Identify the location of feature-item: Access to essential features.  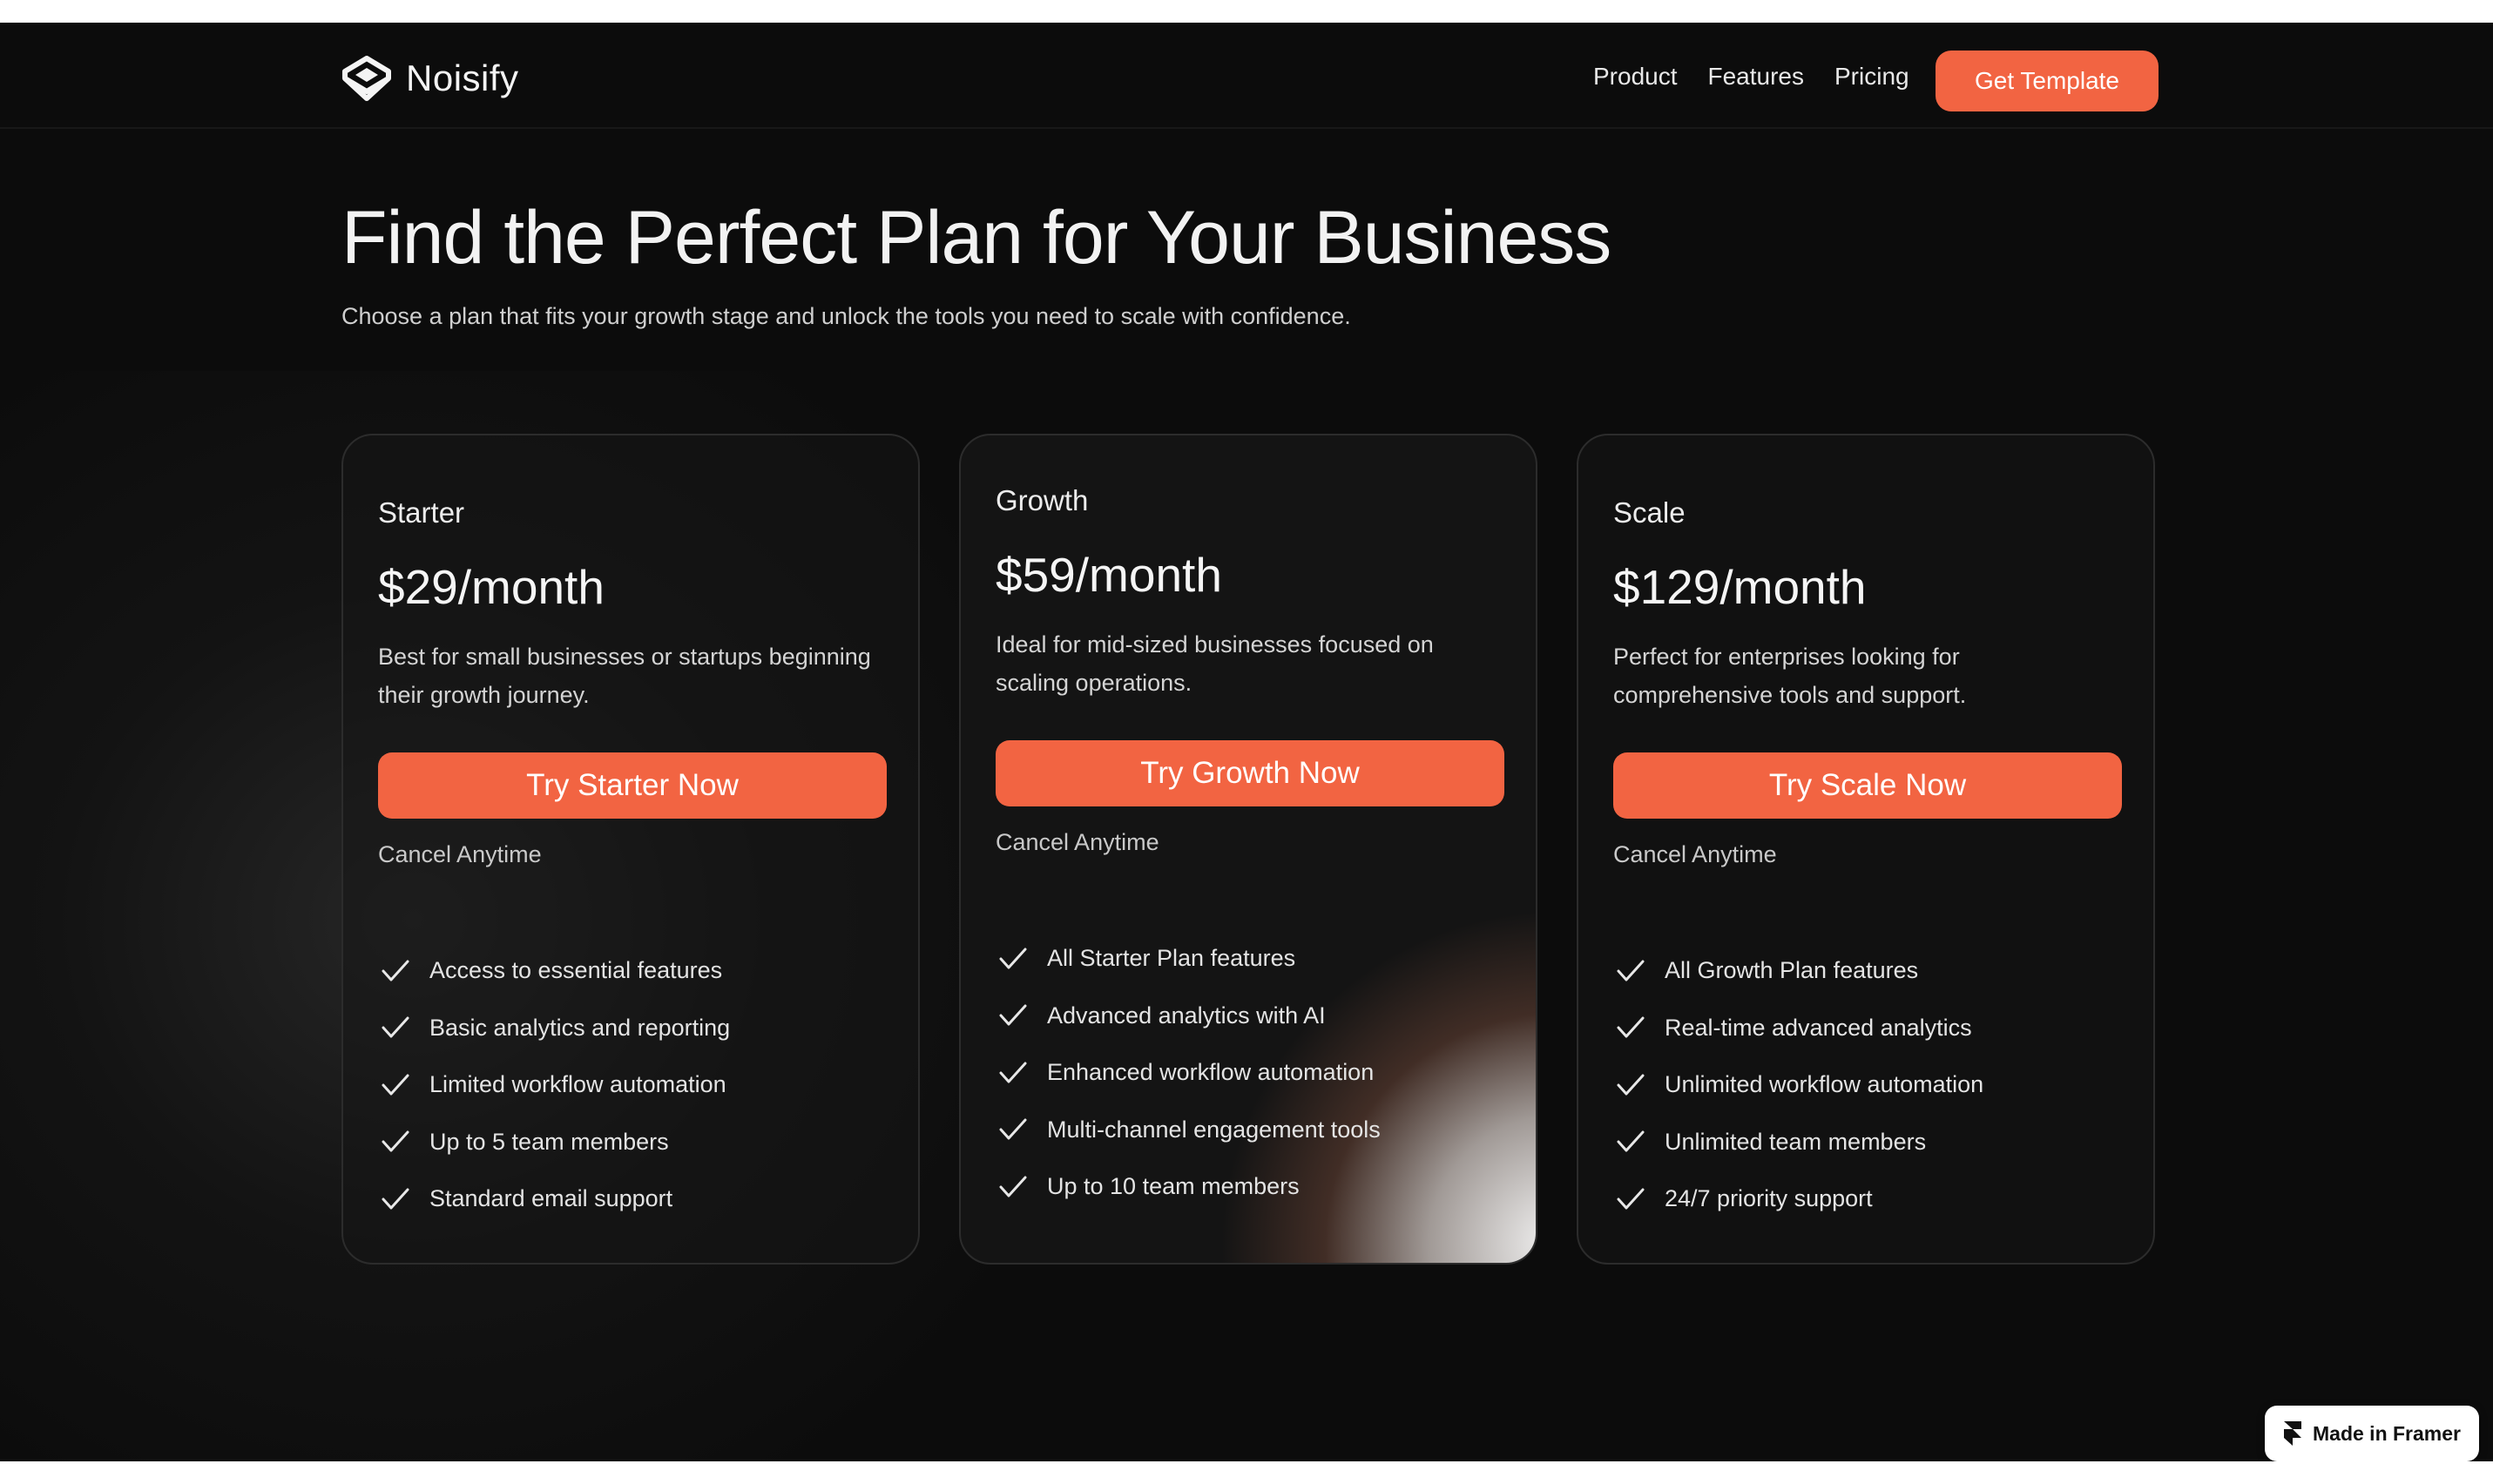
(631, 971).